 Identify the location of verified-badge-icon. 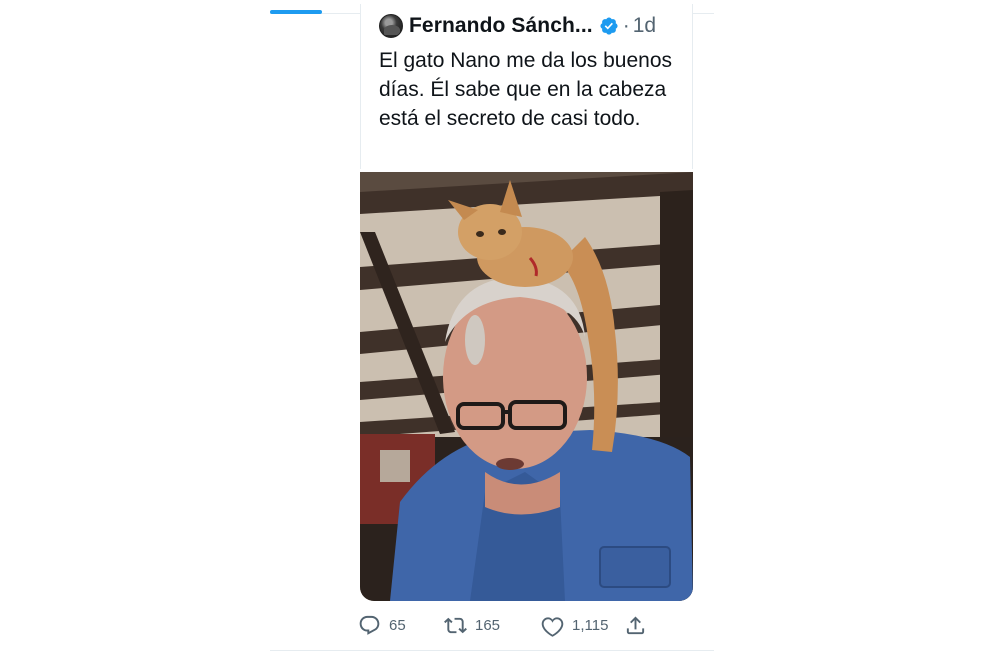
(609, 26).